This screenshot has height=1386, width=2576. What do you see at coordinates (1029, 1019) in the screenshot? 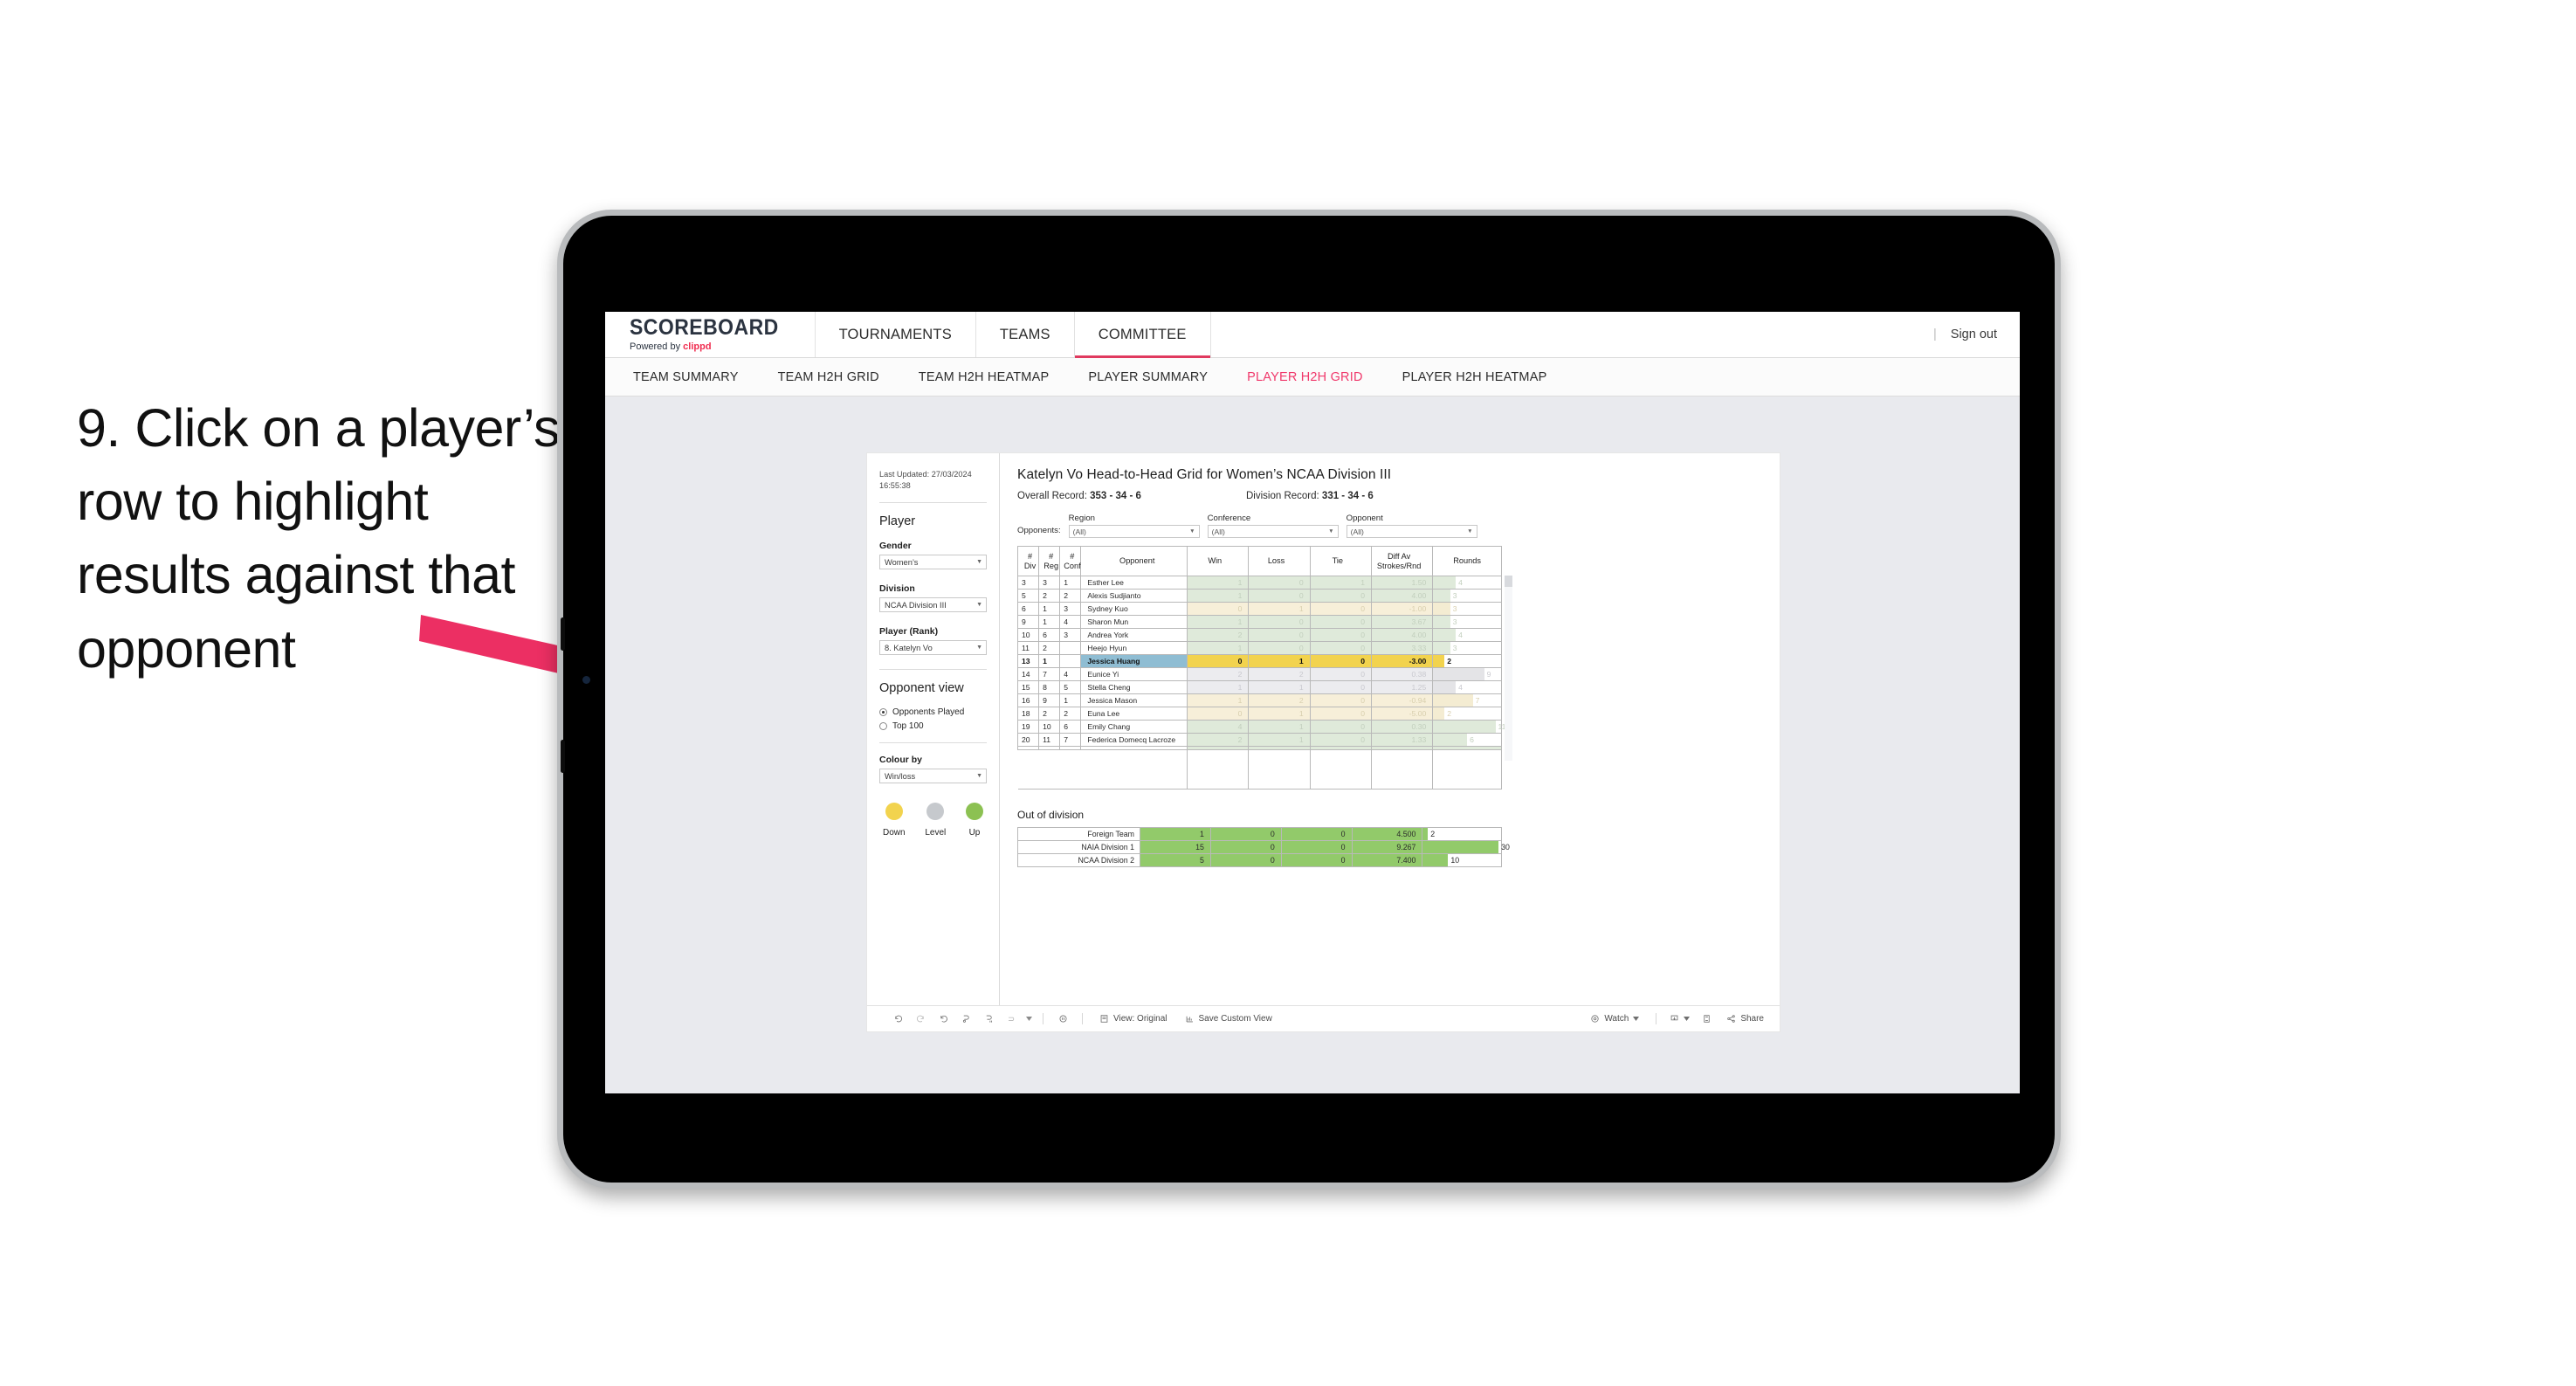
I see `chevron-down-icon` at bounding box center [1029, 1019].